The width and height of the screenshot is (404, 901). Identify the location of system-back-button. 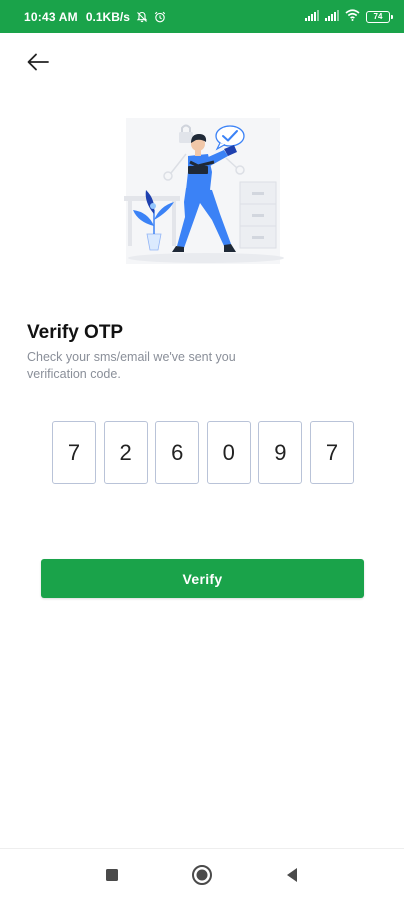
(292, 875).